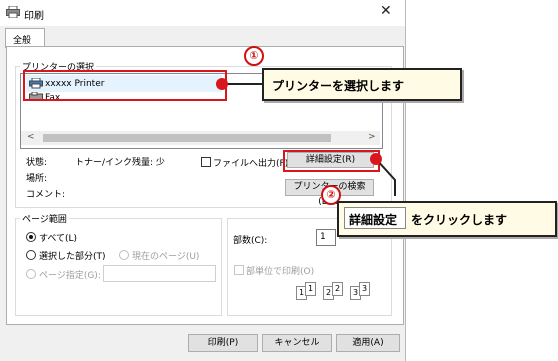 This screenshot has width=558, height=361. I want to click on step-1-callout: プリンターを選択します, so click(362, 84).